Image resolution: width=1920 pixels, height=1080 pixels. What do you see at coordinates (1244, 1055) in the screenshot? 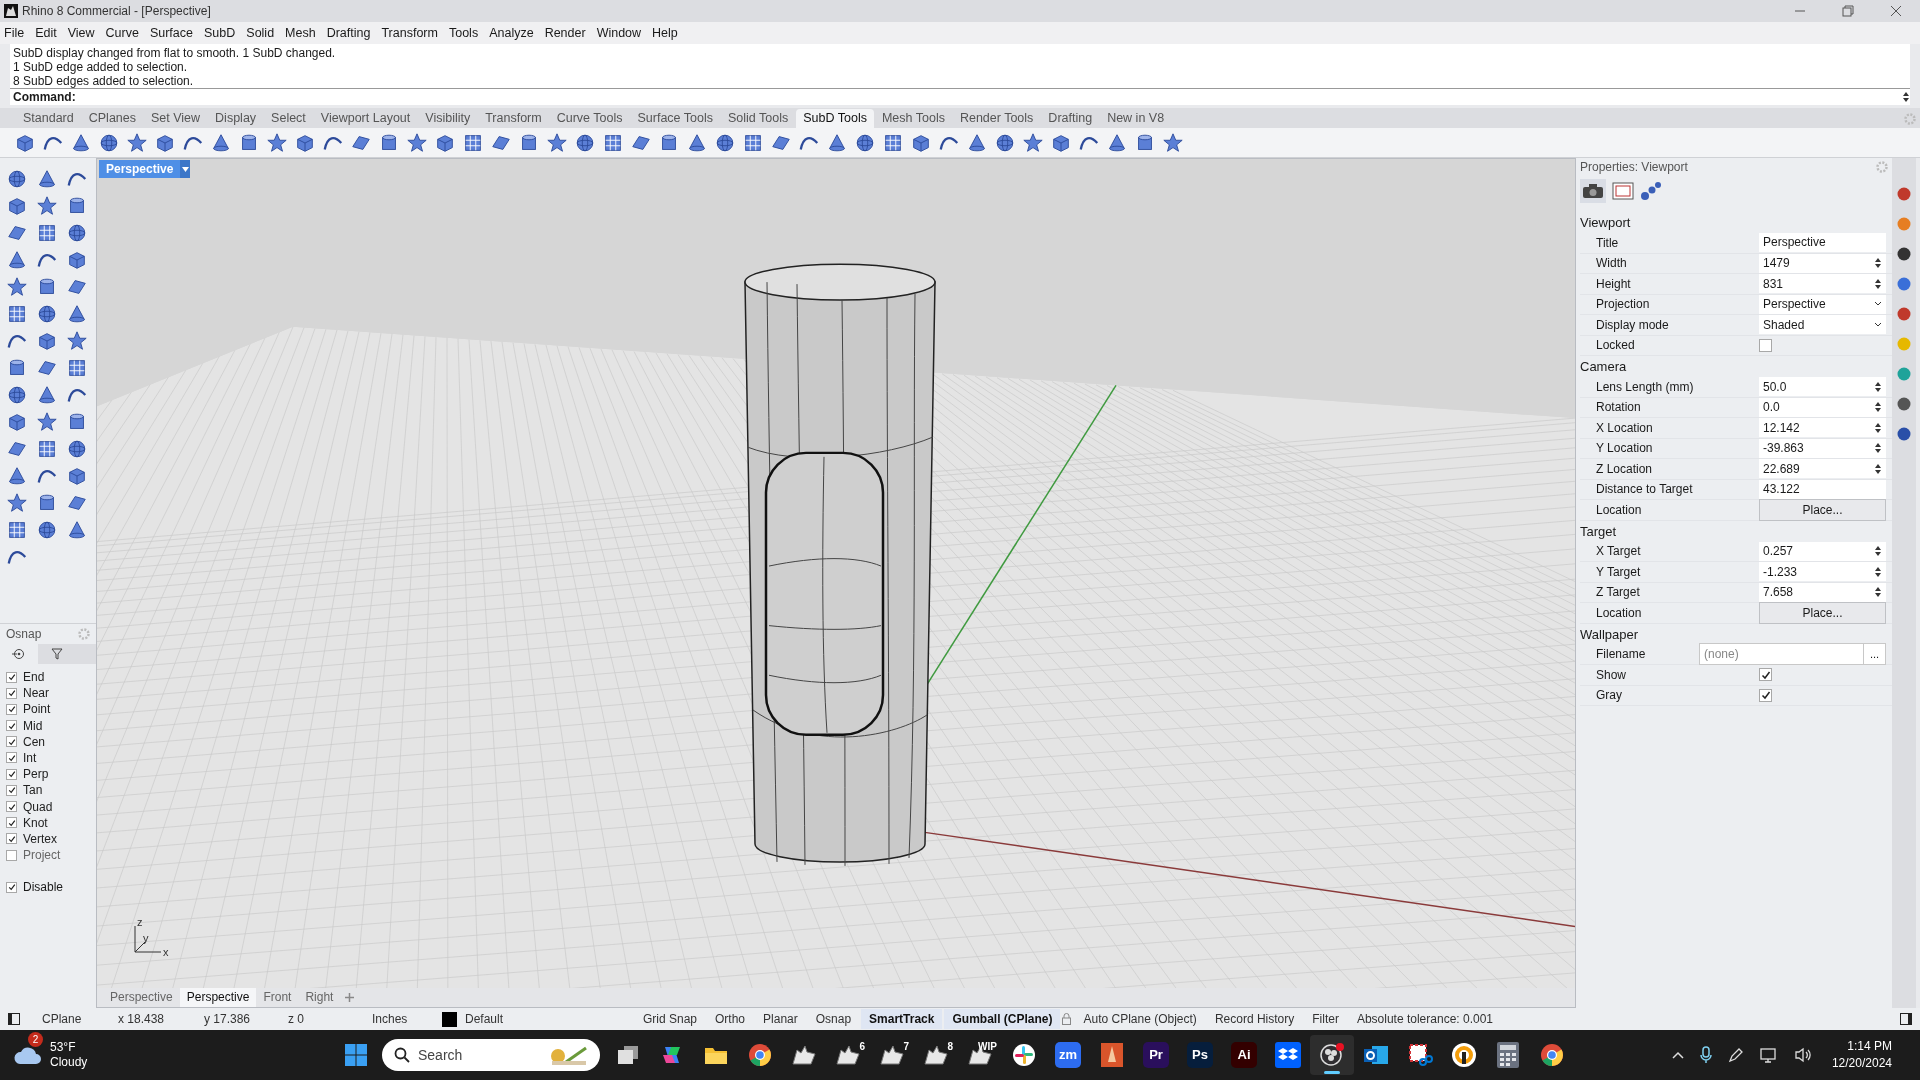
I see `taskbar-button: Ai` at bounding box center [1244, 1055].